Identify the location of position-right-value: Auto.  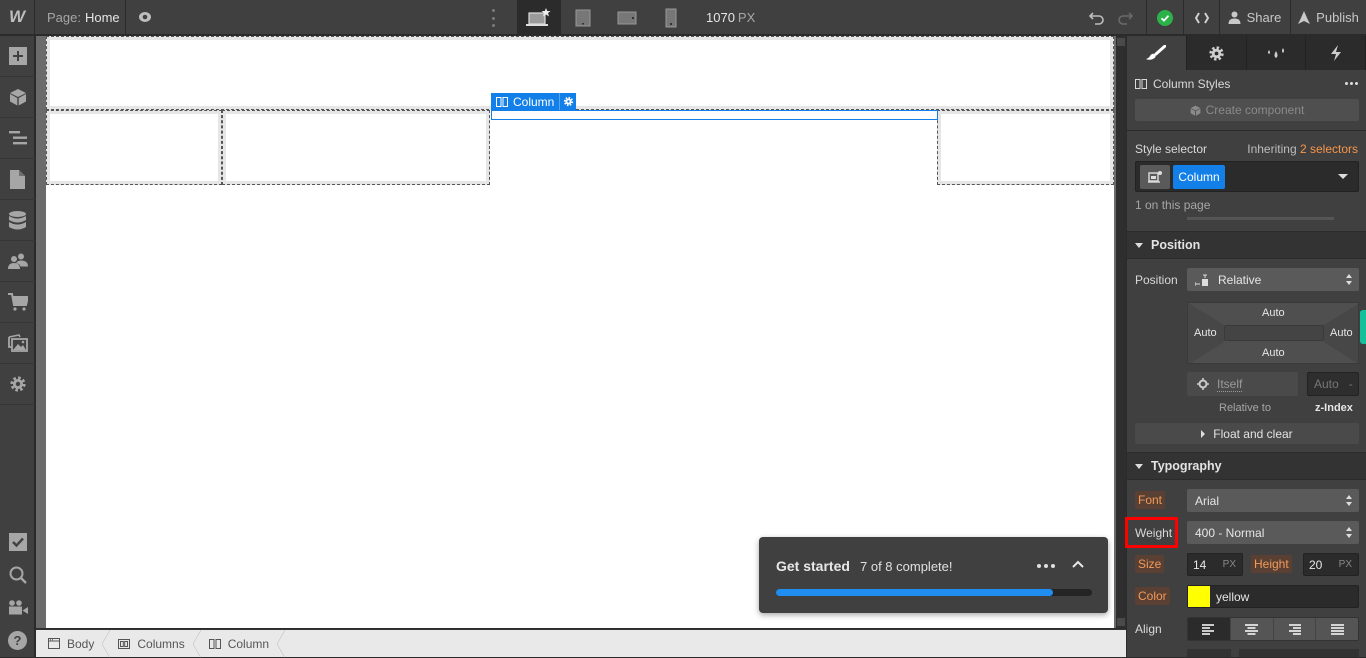
(1341, 333).